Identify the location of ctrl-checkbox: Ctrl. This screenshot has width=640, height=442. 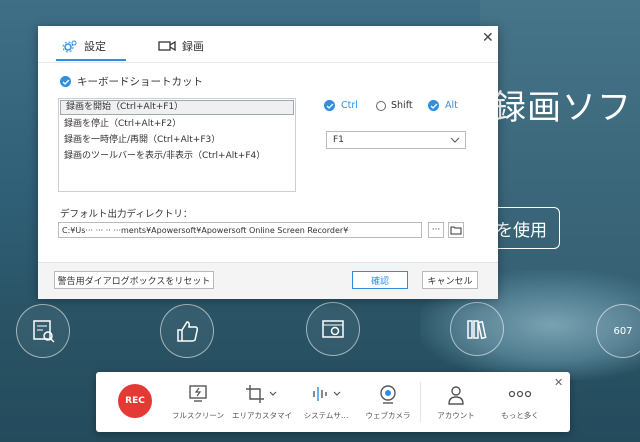
(341, 105).